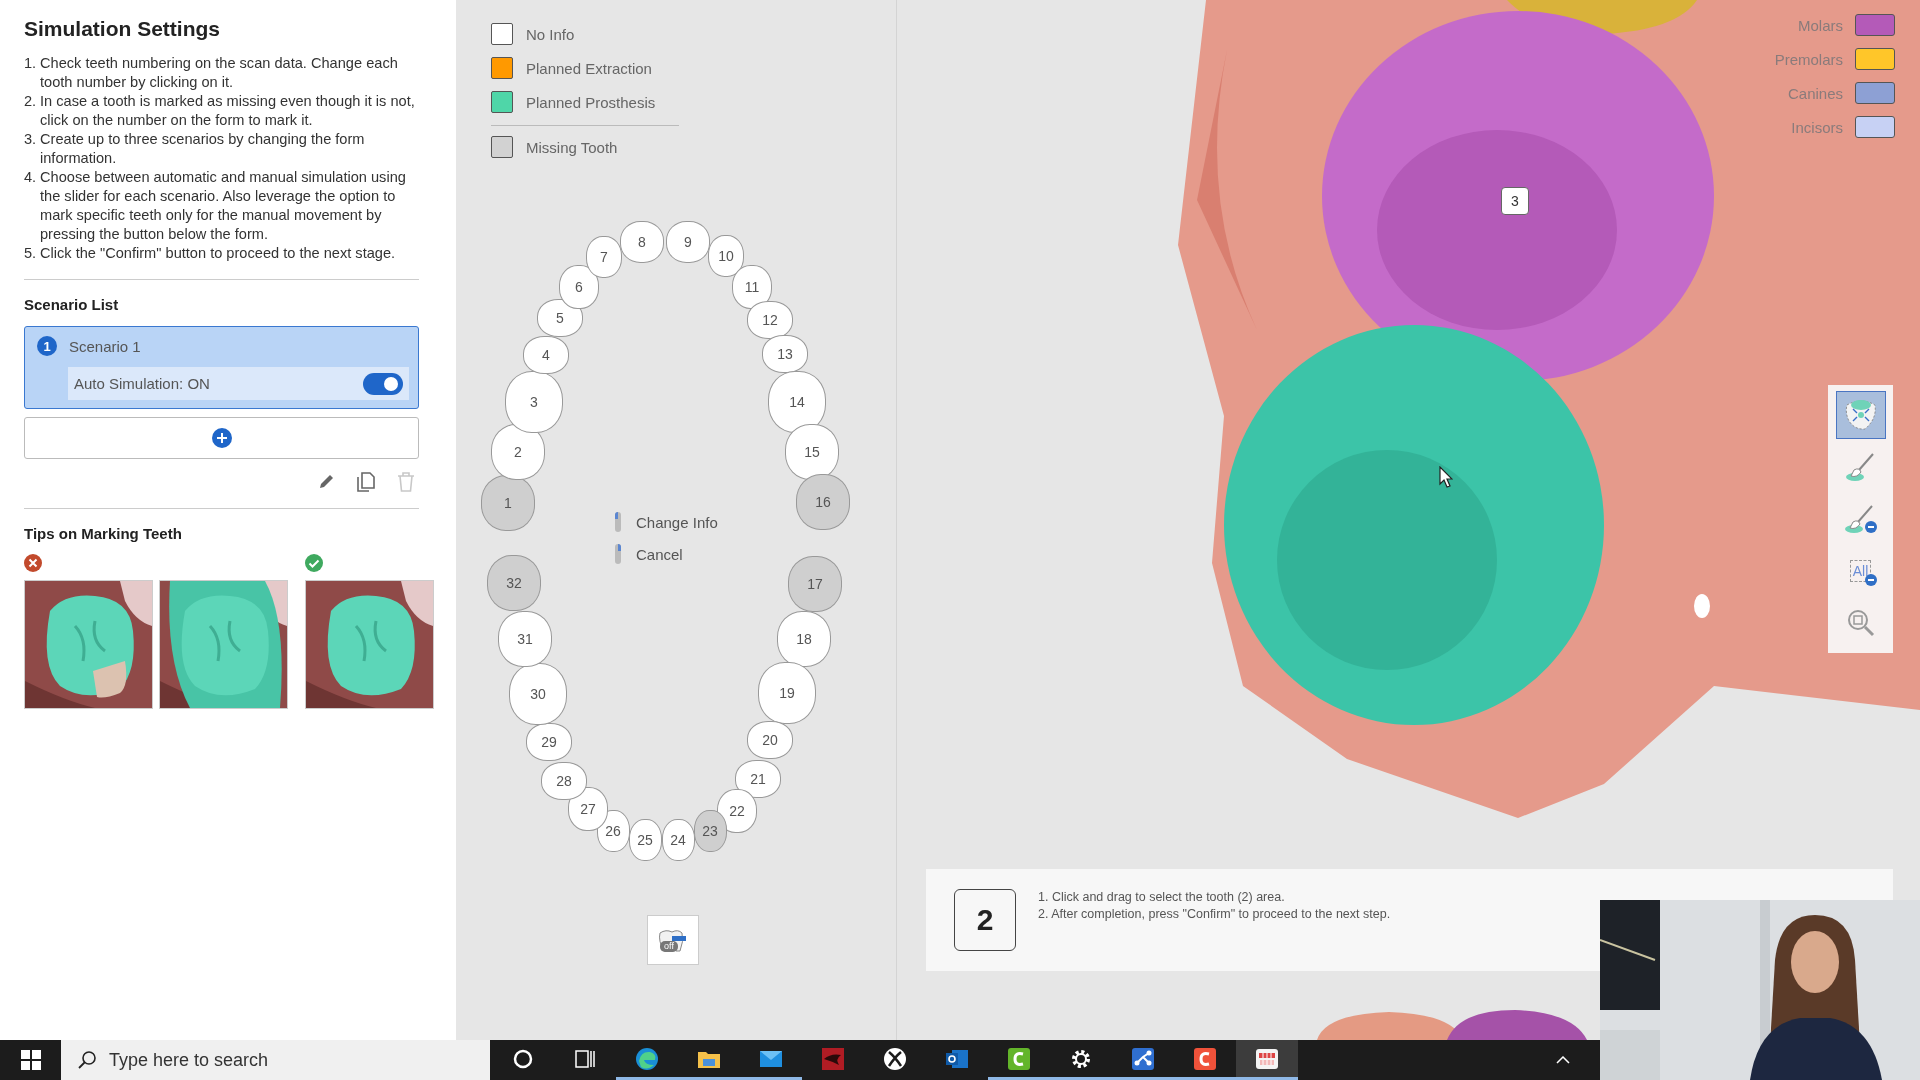  I want to click on tooth: 7, so click(604, 257).